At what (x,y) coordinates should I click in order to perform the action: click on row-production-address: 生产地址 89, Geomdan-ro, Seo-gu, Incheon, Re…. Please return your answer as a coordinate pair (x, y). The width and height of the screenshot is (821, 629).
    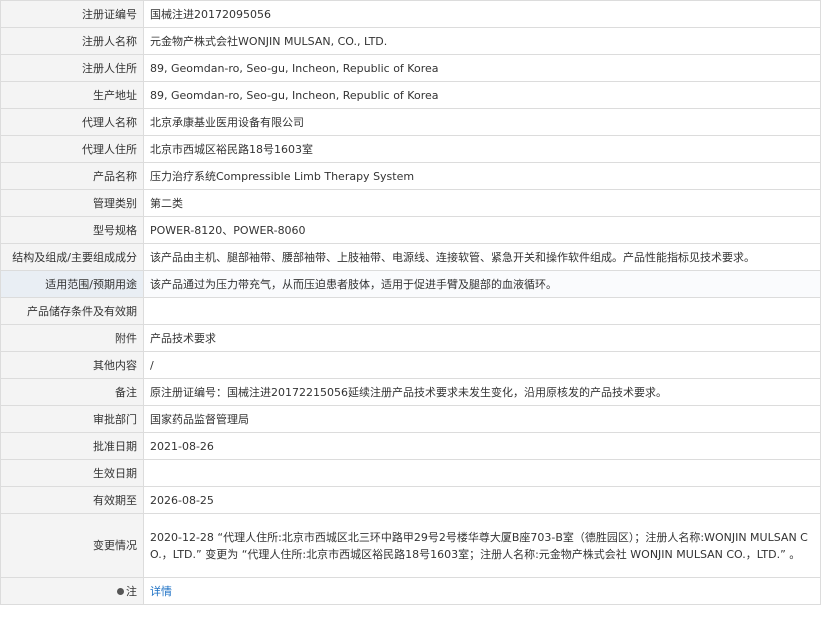
    Looking at the image, I should click on (410, 95).